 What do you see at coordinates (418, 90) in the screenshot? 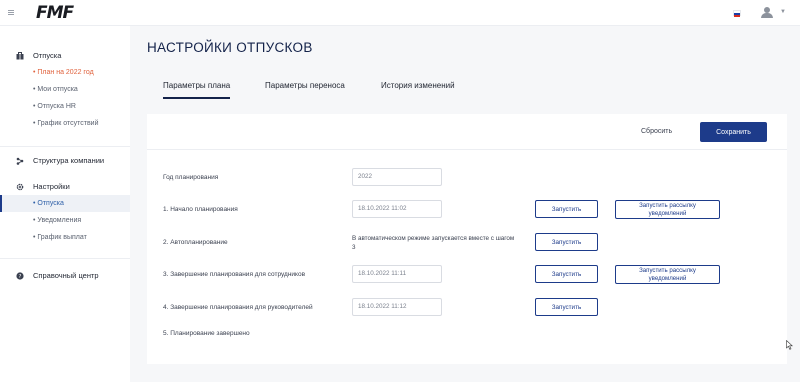
I see `tab-change-history: История изменений` at bounding box center [418, 90].